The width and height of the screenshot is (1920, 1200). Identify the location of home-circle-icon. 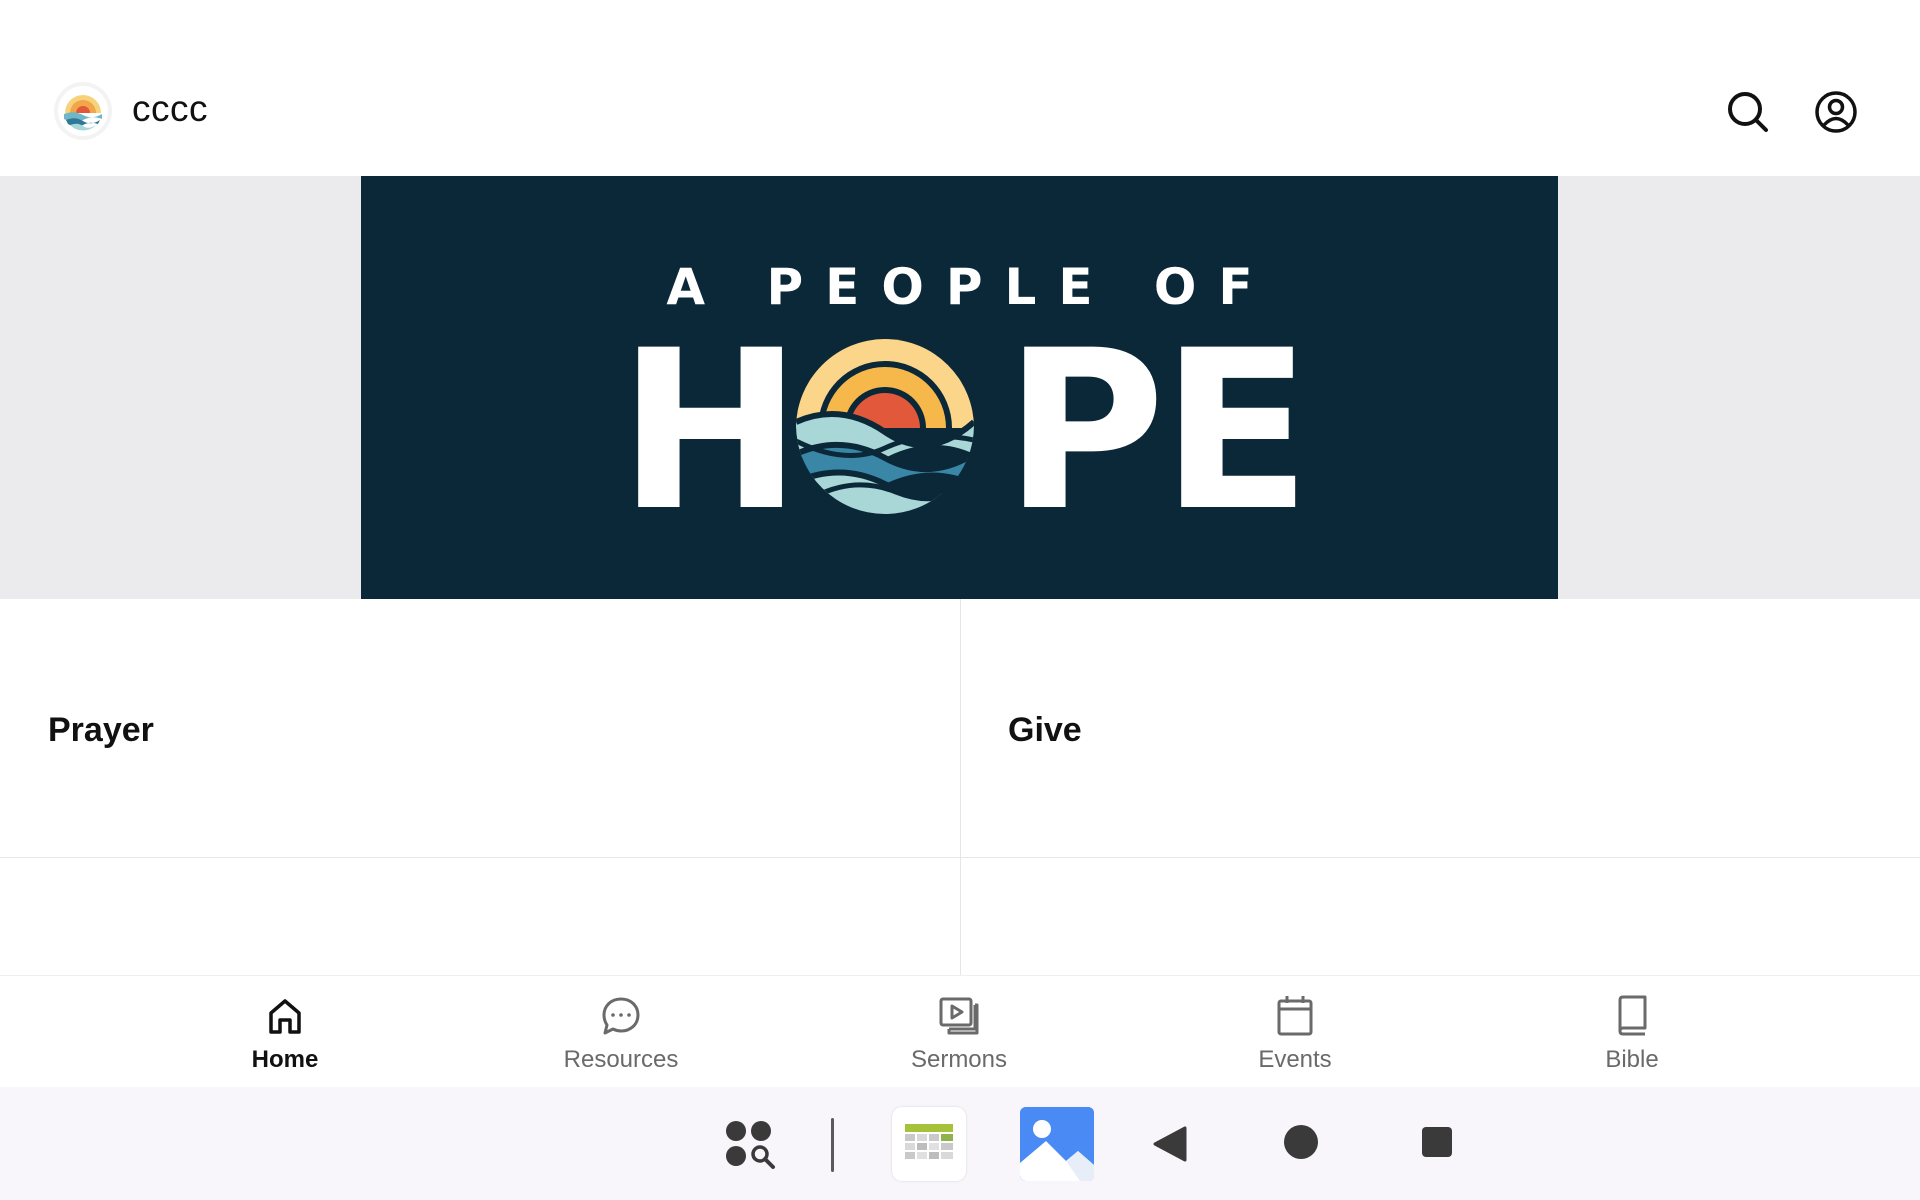
(1301, 1142).